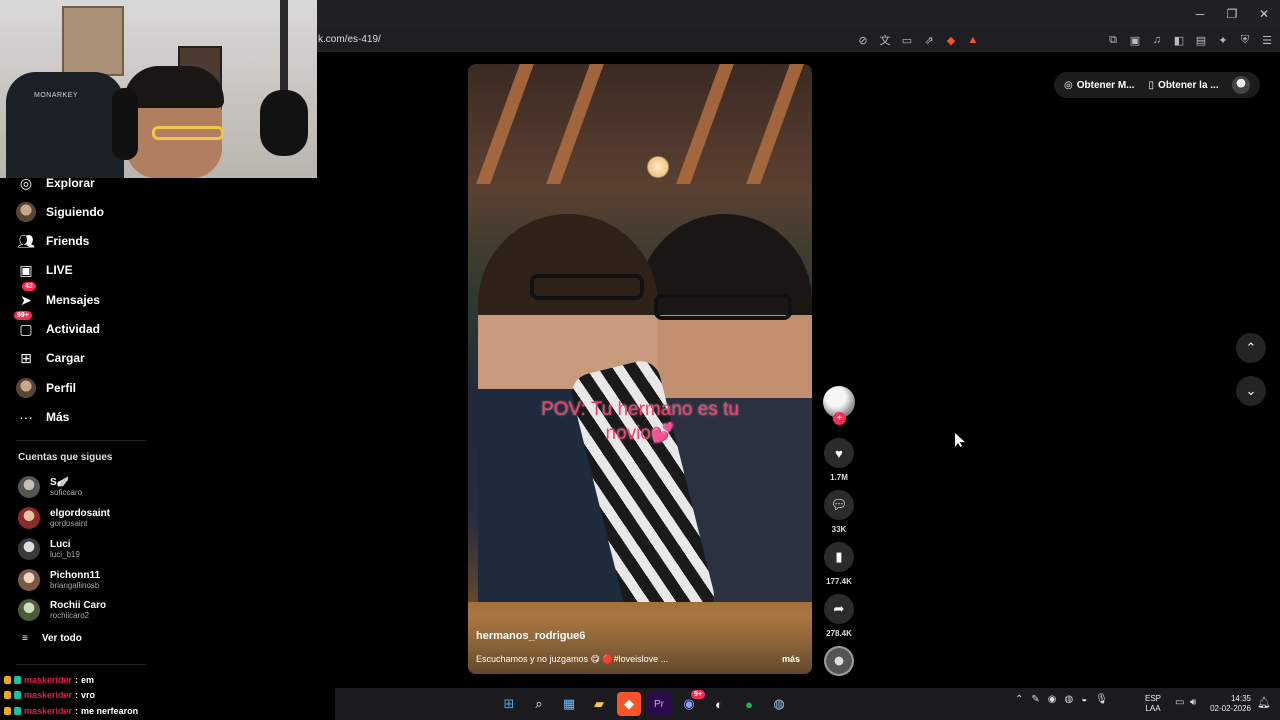 The image size is (1280, 720). I want to click on vpn-icon: ⛨, so click(1245, 40).